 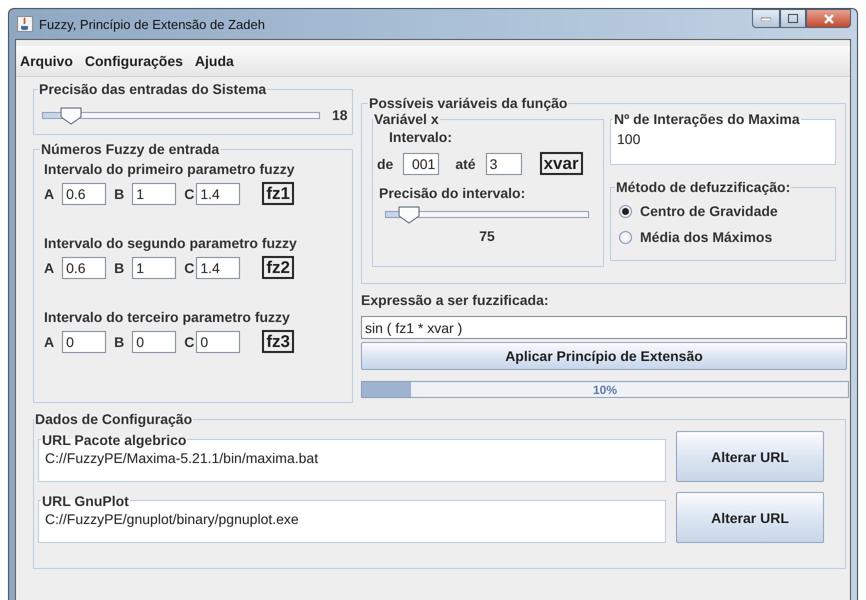 I want to click on panel-title: Variável x, so click(x=406, y=119).